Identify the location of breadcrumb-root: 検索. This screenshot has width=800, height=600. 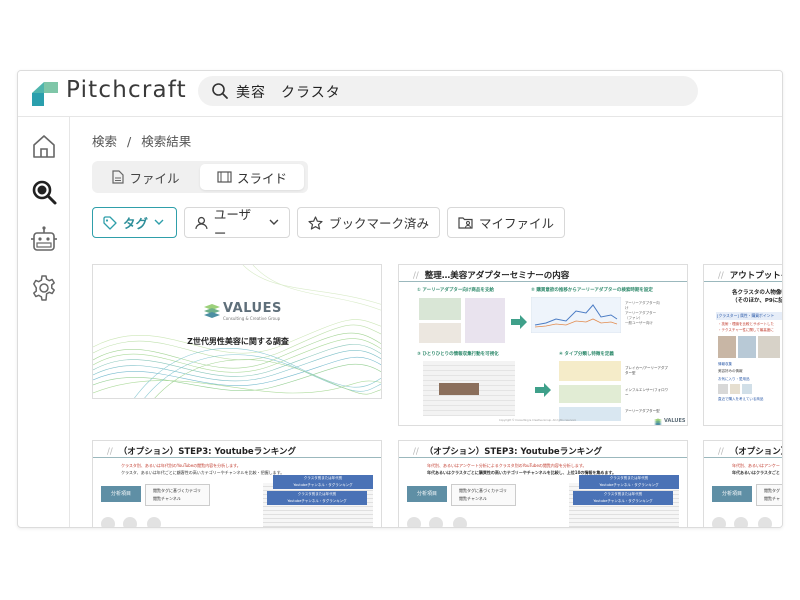
(104, 141).